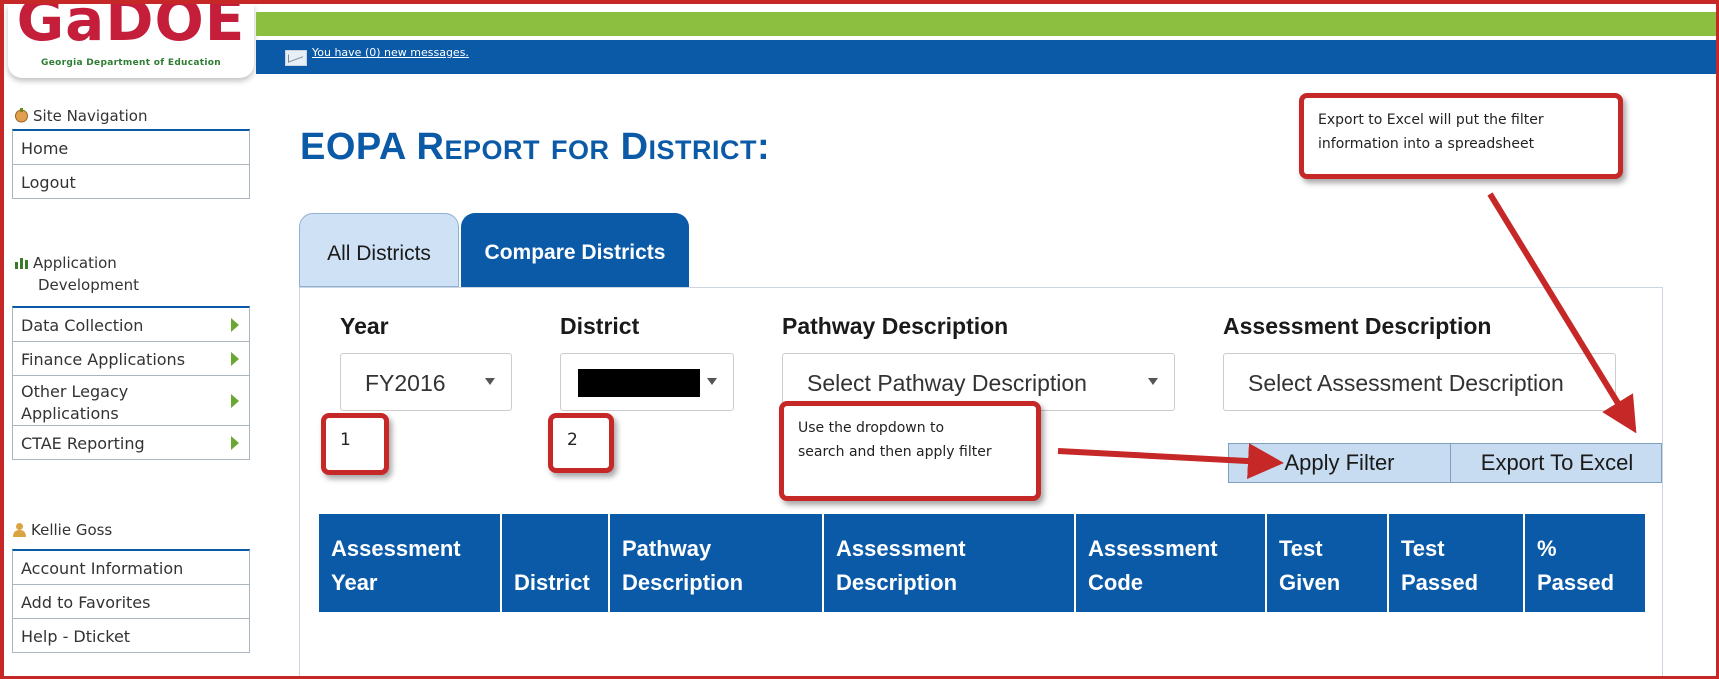 The height and width of the screenshot is (679, 1719). I want to click on sidebar-item-ctae-reporting: CTAE Reporting, so click(131, 443).